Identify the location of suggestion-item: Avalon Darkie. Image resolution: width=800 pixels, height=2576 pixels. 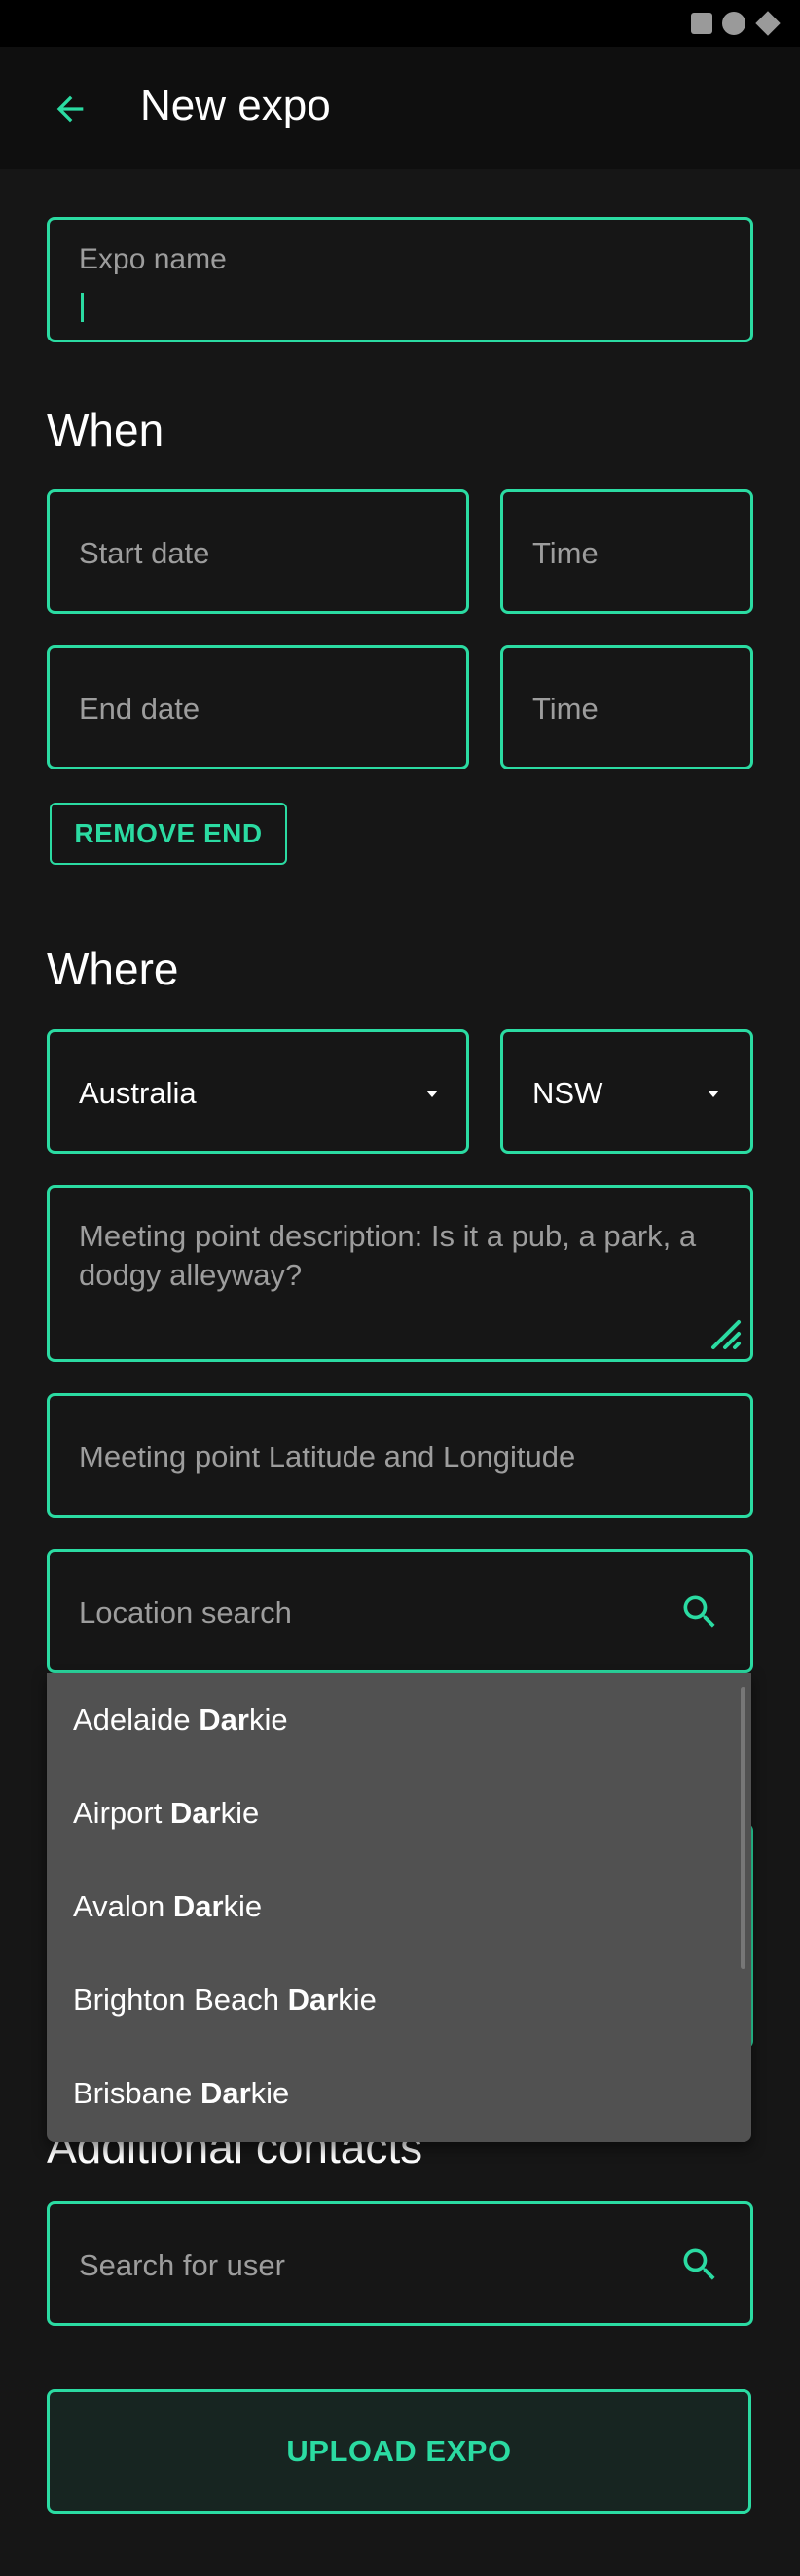
(168, 1906).